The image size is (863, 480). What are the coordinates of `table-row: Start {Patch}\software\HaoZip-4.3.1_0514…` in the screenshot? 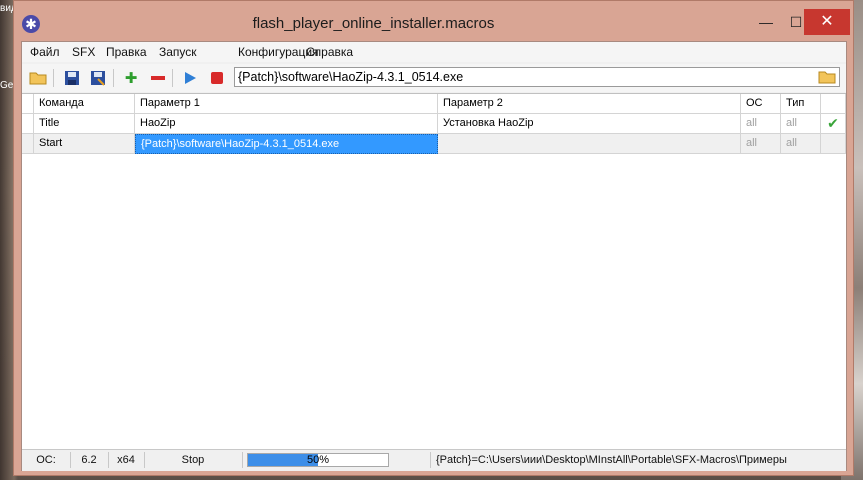 It's located at (434, 144).